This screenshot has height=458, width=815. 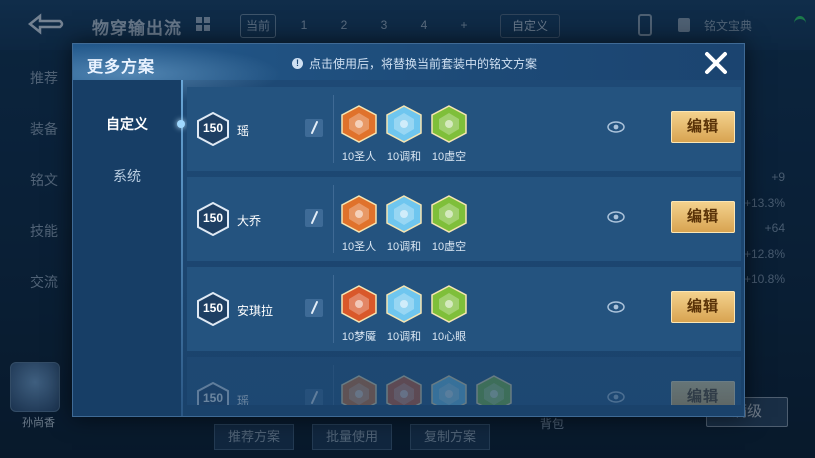 I want to click on plan-tabs: 自定义 系统, so click(x=127, y=248).